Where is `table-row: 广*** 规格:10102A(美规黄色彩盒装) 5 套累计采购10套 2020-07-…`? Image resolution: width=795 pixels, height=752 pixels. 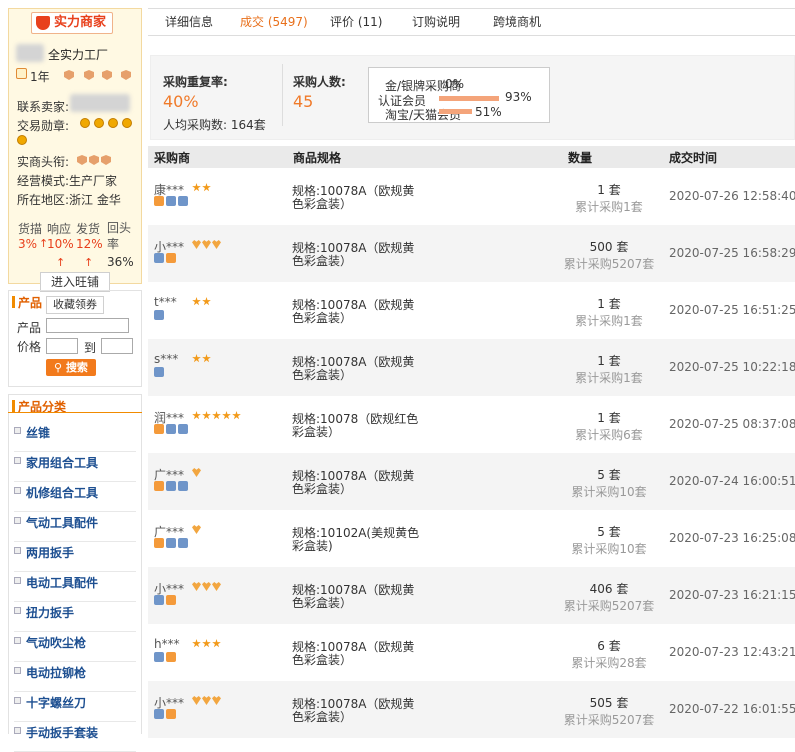
table-row: 广*** 规格:10102A(美规黄色彩盒装) 5 套累计采购10套 2020-07-… is located at coordinates (471, 538).